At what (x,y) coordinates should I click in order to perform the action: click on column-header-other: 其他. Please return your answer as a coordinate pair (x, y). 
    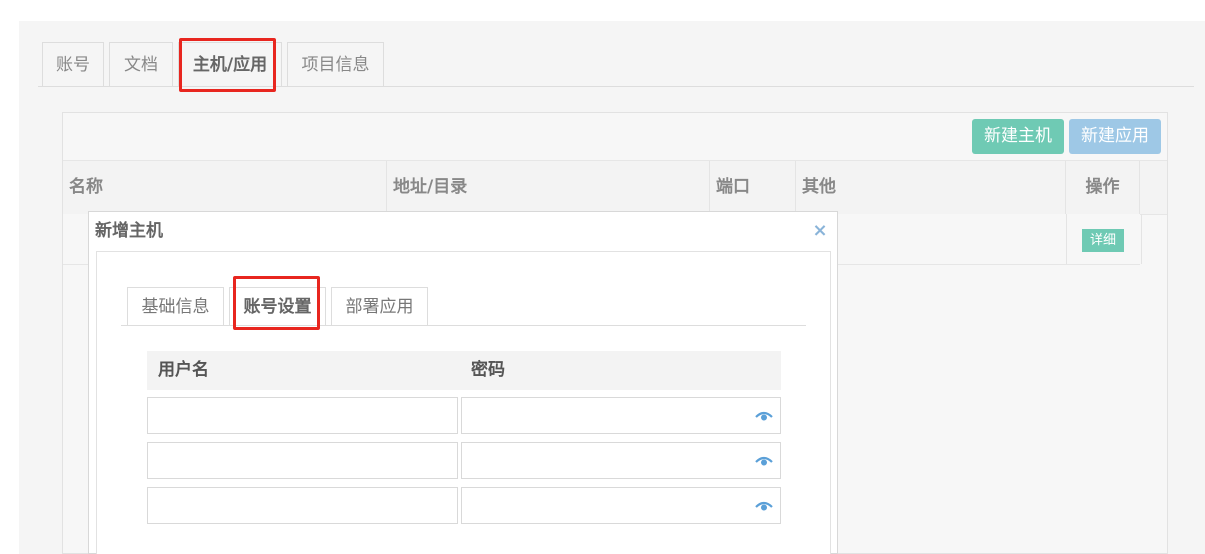
    Looking at the image, I should click on (931, 187).